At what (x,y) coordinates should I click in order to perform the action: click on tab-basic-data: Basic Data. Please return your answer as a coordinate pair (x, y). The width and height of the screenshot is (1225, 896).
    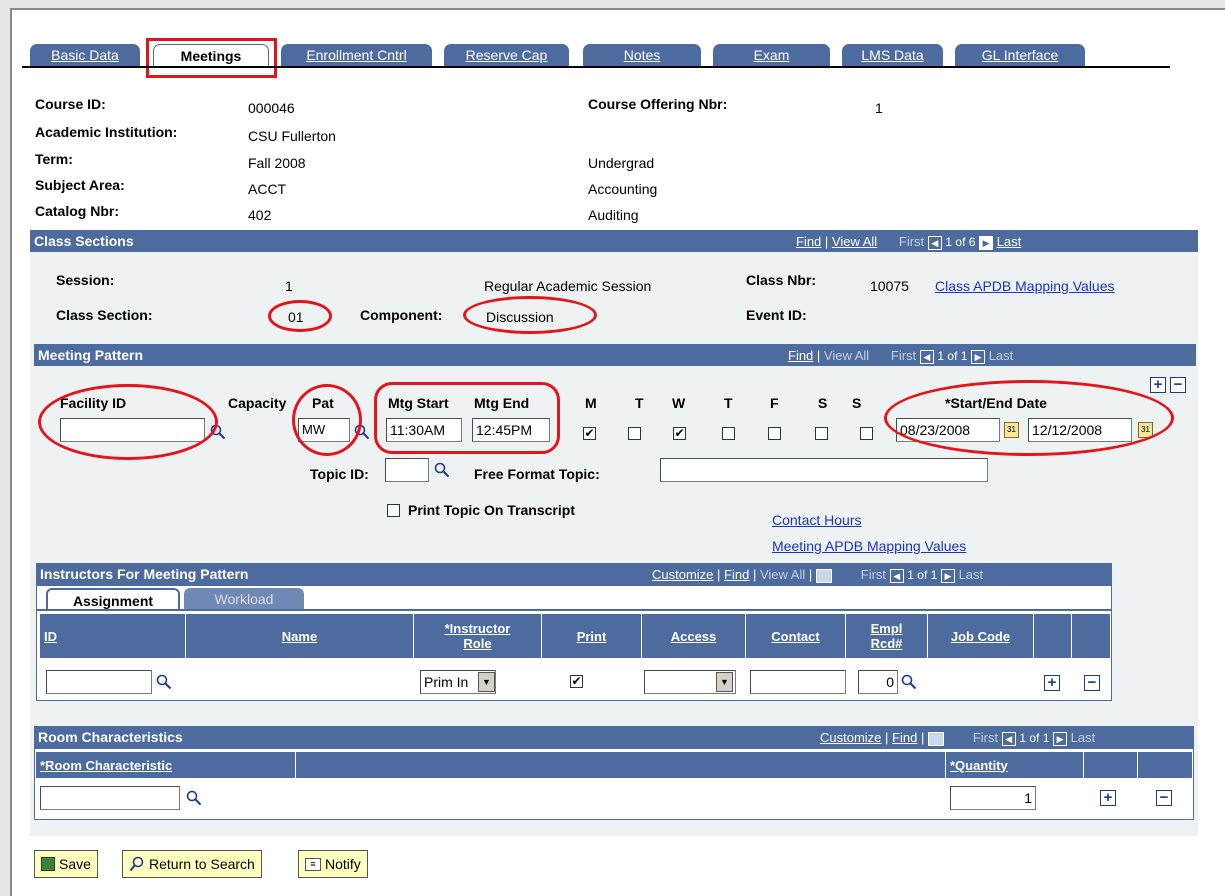
    Looking at the image, I should click on (85, 55).